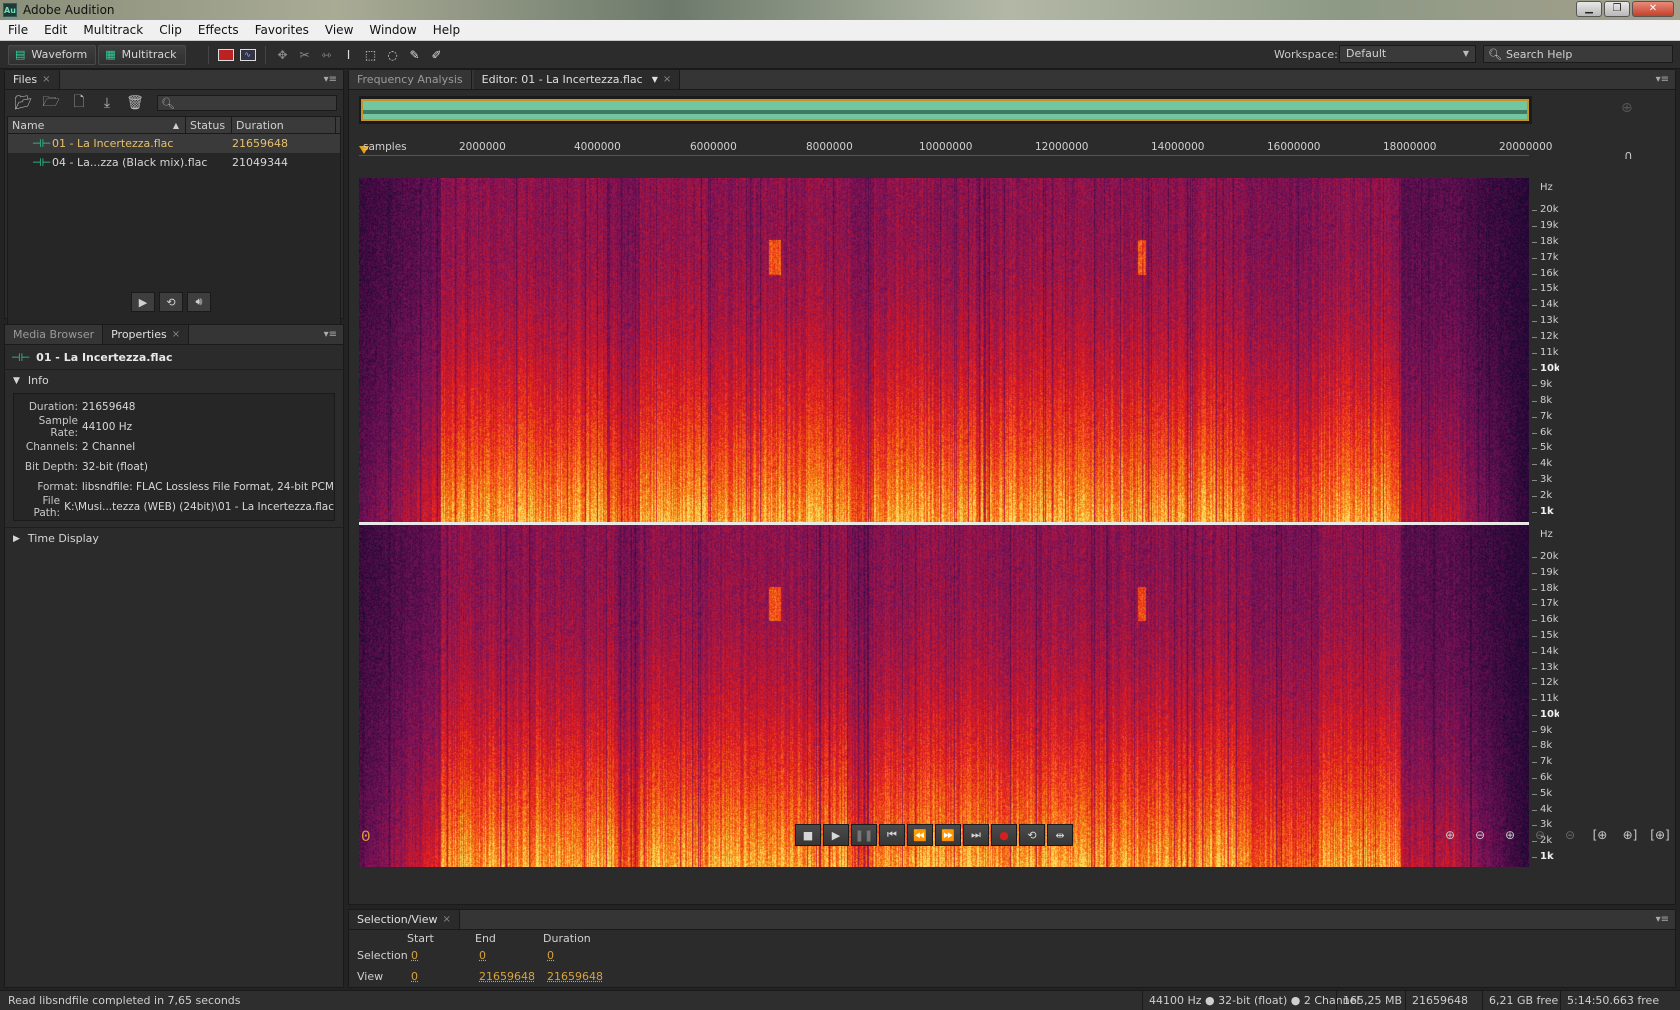  I want to click on fast-forward-icon: ⏩, so click(948, 835).